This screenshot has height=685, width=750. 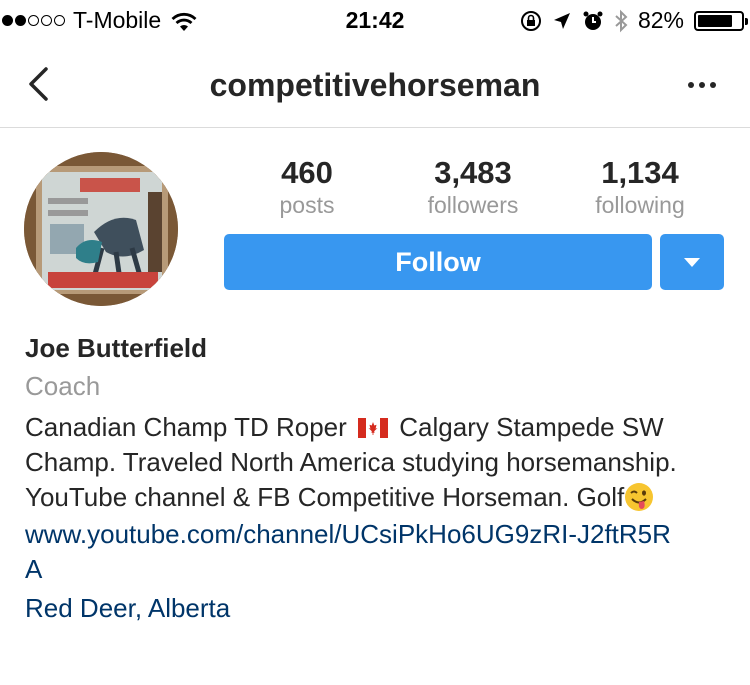 I want to click on page-title: competitivehorseman, so click(x=375, y=85).